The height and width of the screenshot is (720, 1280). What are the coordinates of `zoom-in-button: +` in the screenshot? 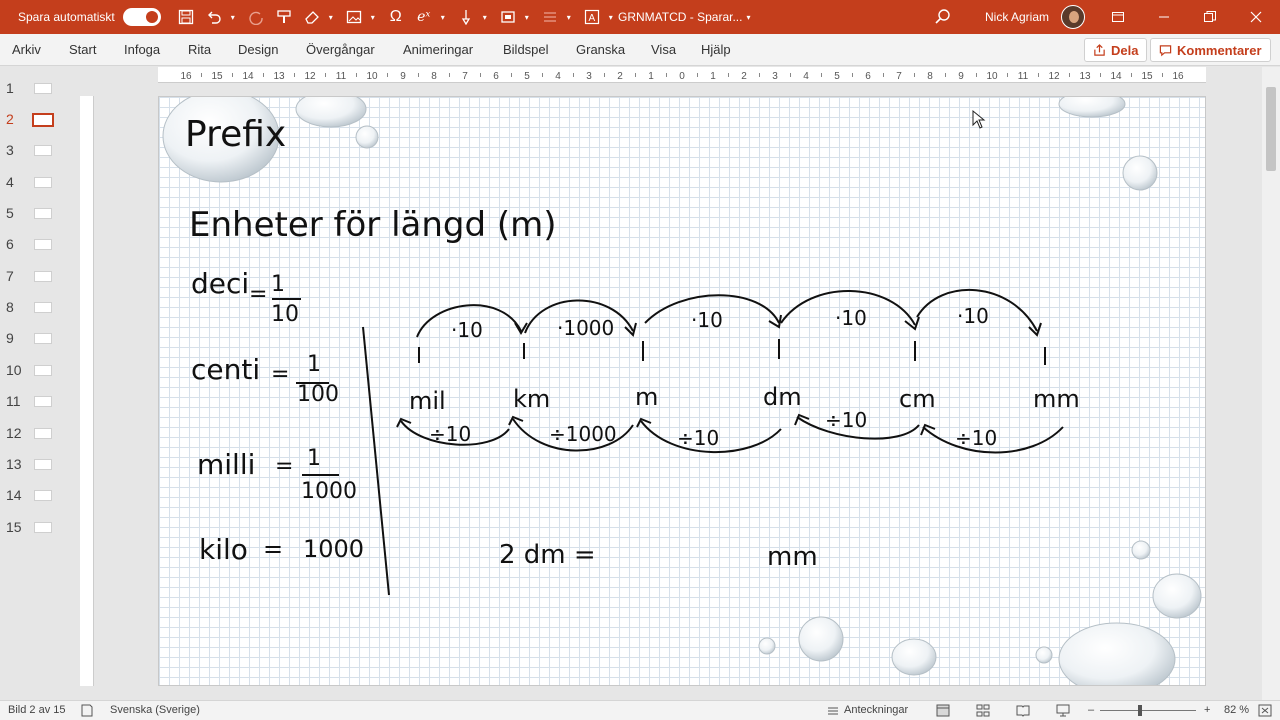 It's located at (1207, 710).